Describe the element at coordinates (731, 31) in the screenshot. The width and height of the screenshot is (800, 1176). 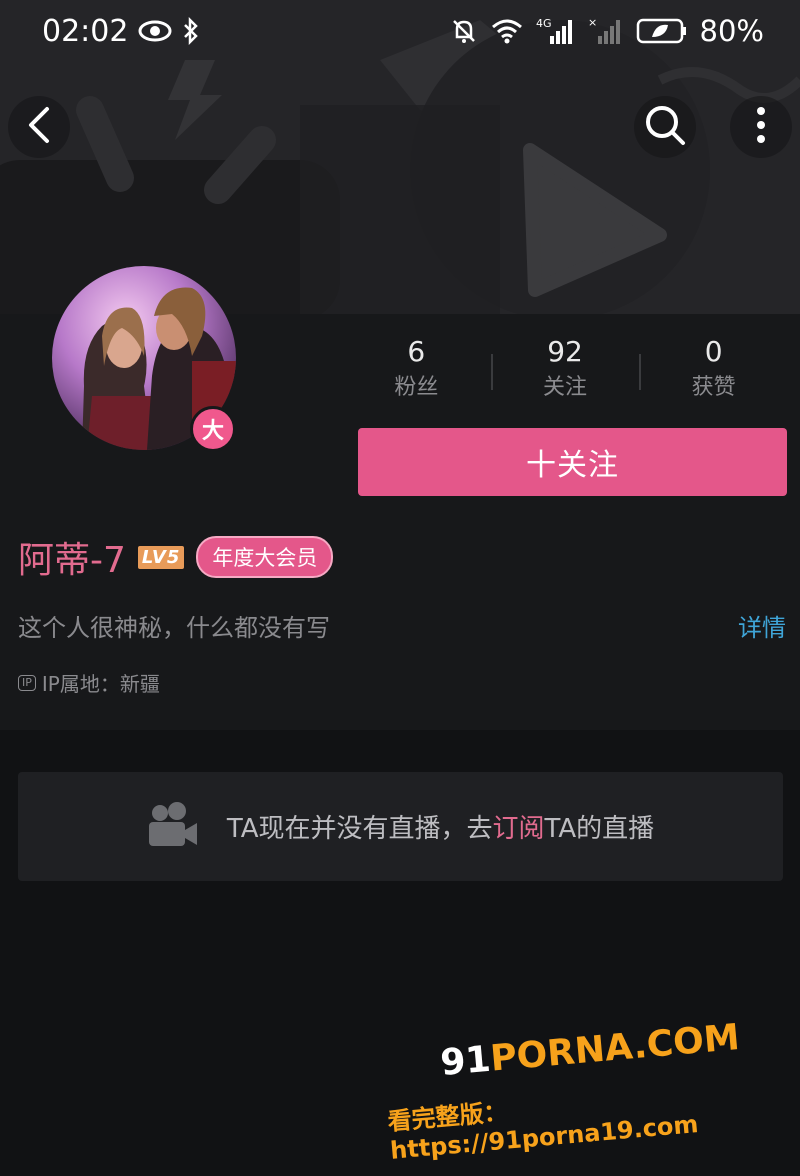
I see `battery-percent: 80%` at that location.